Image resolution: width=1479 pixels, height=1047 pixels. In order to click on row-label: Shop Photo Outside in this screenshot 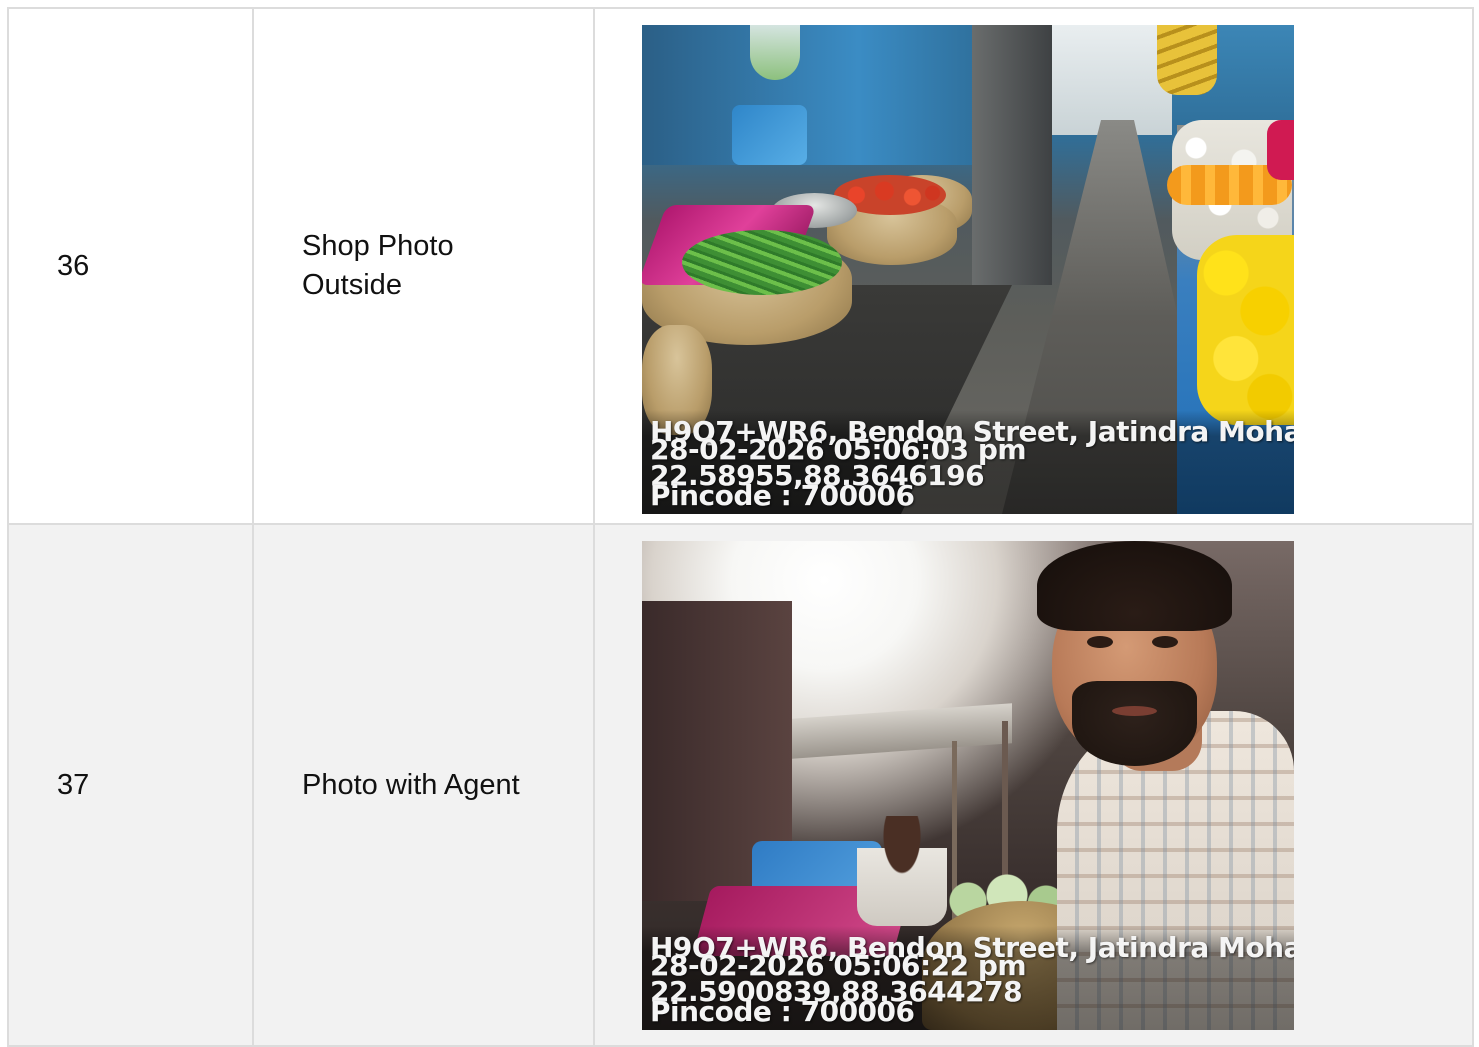, I will do `click(378, 265)`.